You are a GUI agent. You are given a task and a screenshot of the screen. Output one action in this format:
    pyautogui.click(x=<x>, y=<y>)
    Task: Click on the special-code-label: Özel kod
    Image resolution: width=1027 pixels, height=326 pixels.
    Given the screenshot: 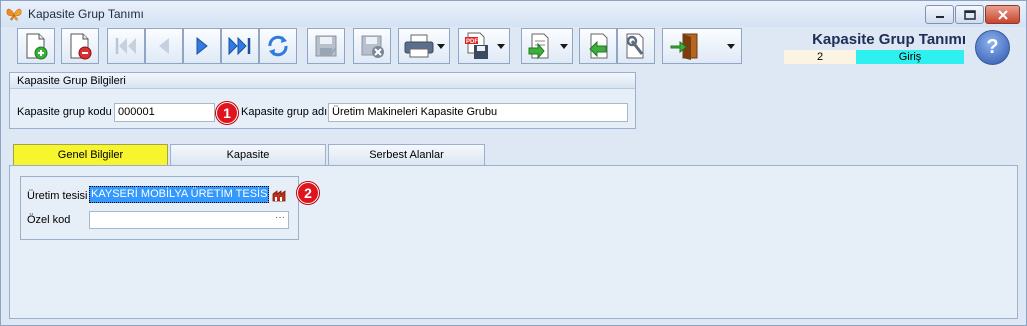 What is the action you would take?
    pyautogui.click(x=49, y=220)
    